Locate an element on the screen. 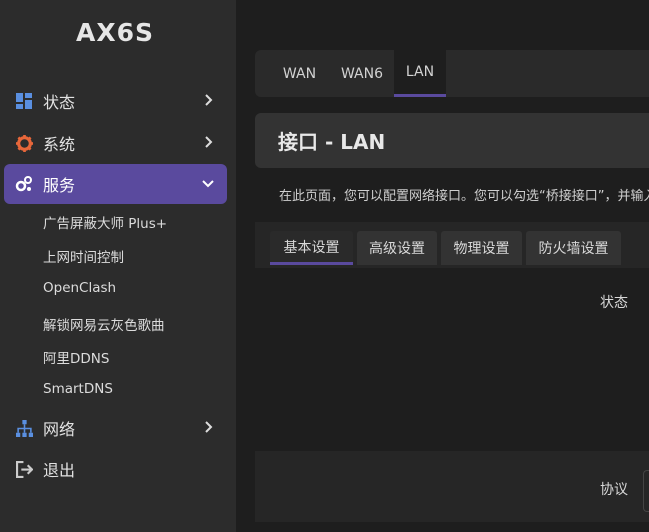 This screenshot has height=532, width=649. submenu-item-adblock: 广告屏蔽大师 Plus+ is located at coordinates (105, 222).